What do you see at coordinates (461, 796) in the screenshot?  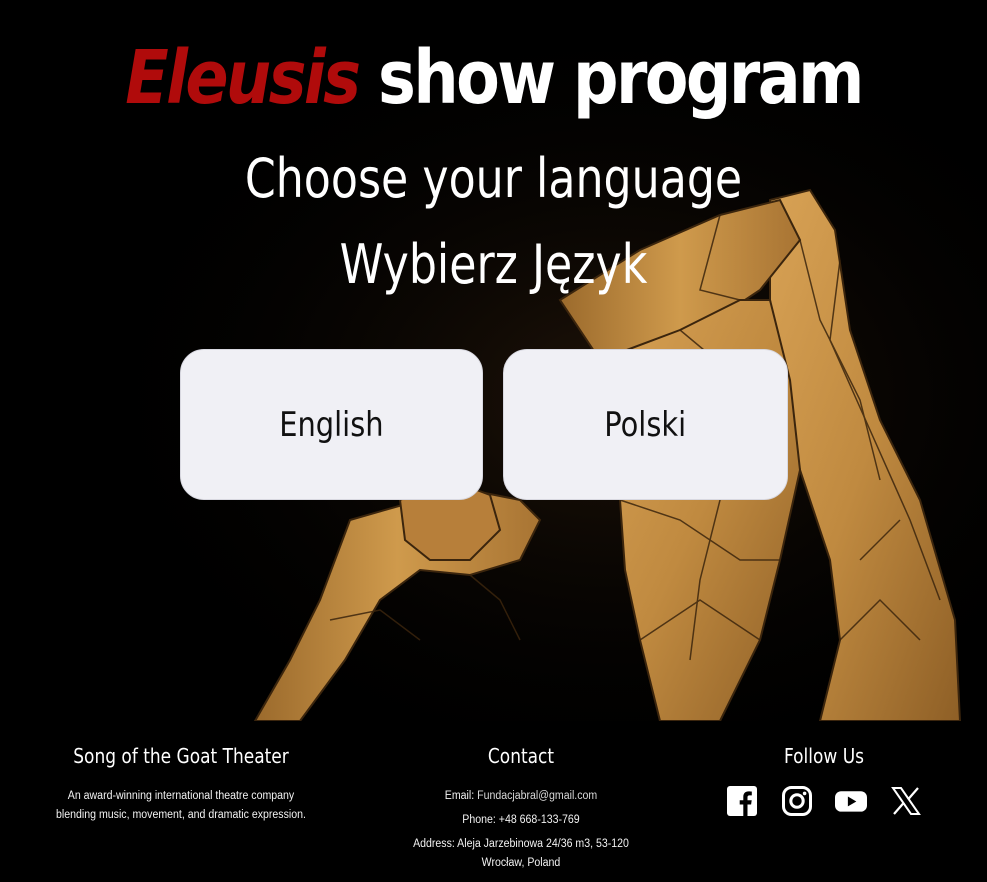 I see `email-label: Email:` at bounding box center [461, 796].